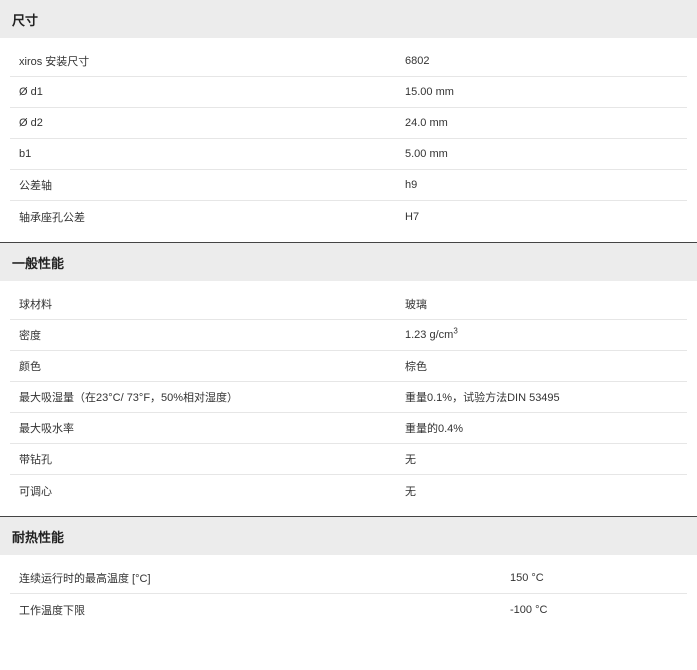  Describe the element at coordinates (482, 398) in the screenshot. I see `spec-value: 重量0.1%，试验方法DIN 53495` at that location.